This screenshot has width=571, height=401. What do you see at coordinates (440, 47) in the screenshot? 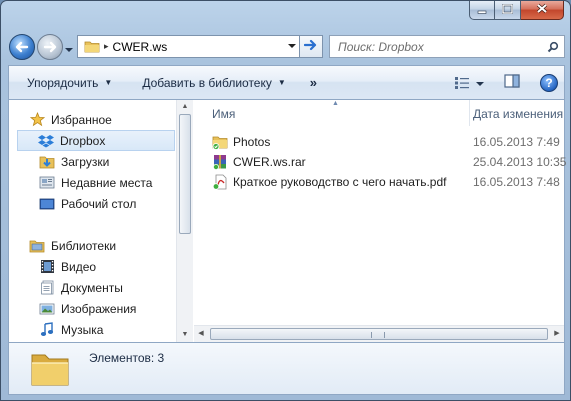
I see `search-input: Поиск: Dropbox` at bounding box center [440, 47].